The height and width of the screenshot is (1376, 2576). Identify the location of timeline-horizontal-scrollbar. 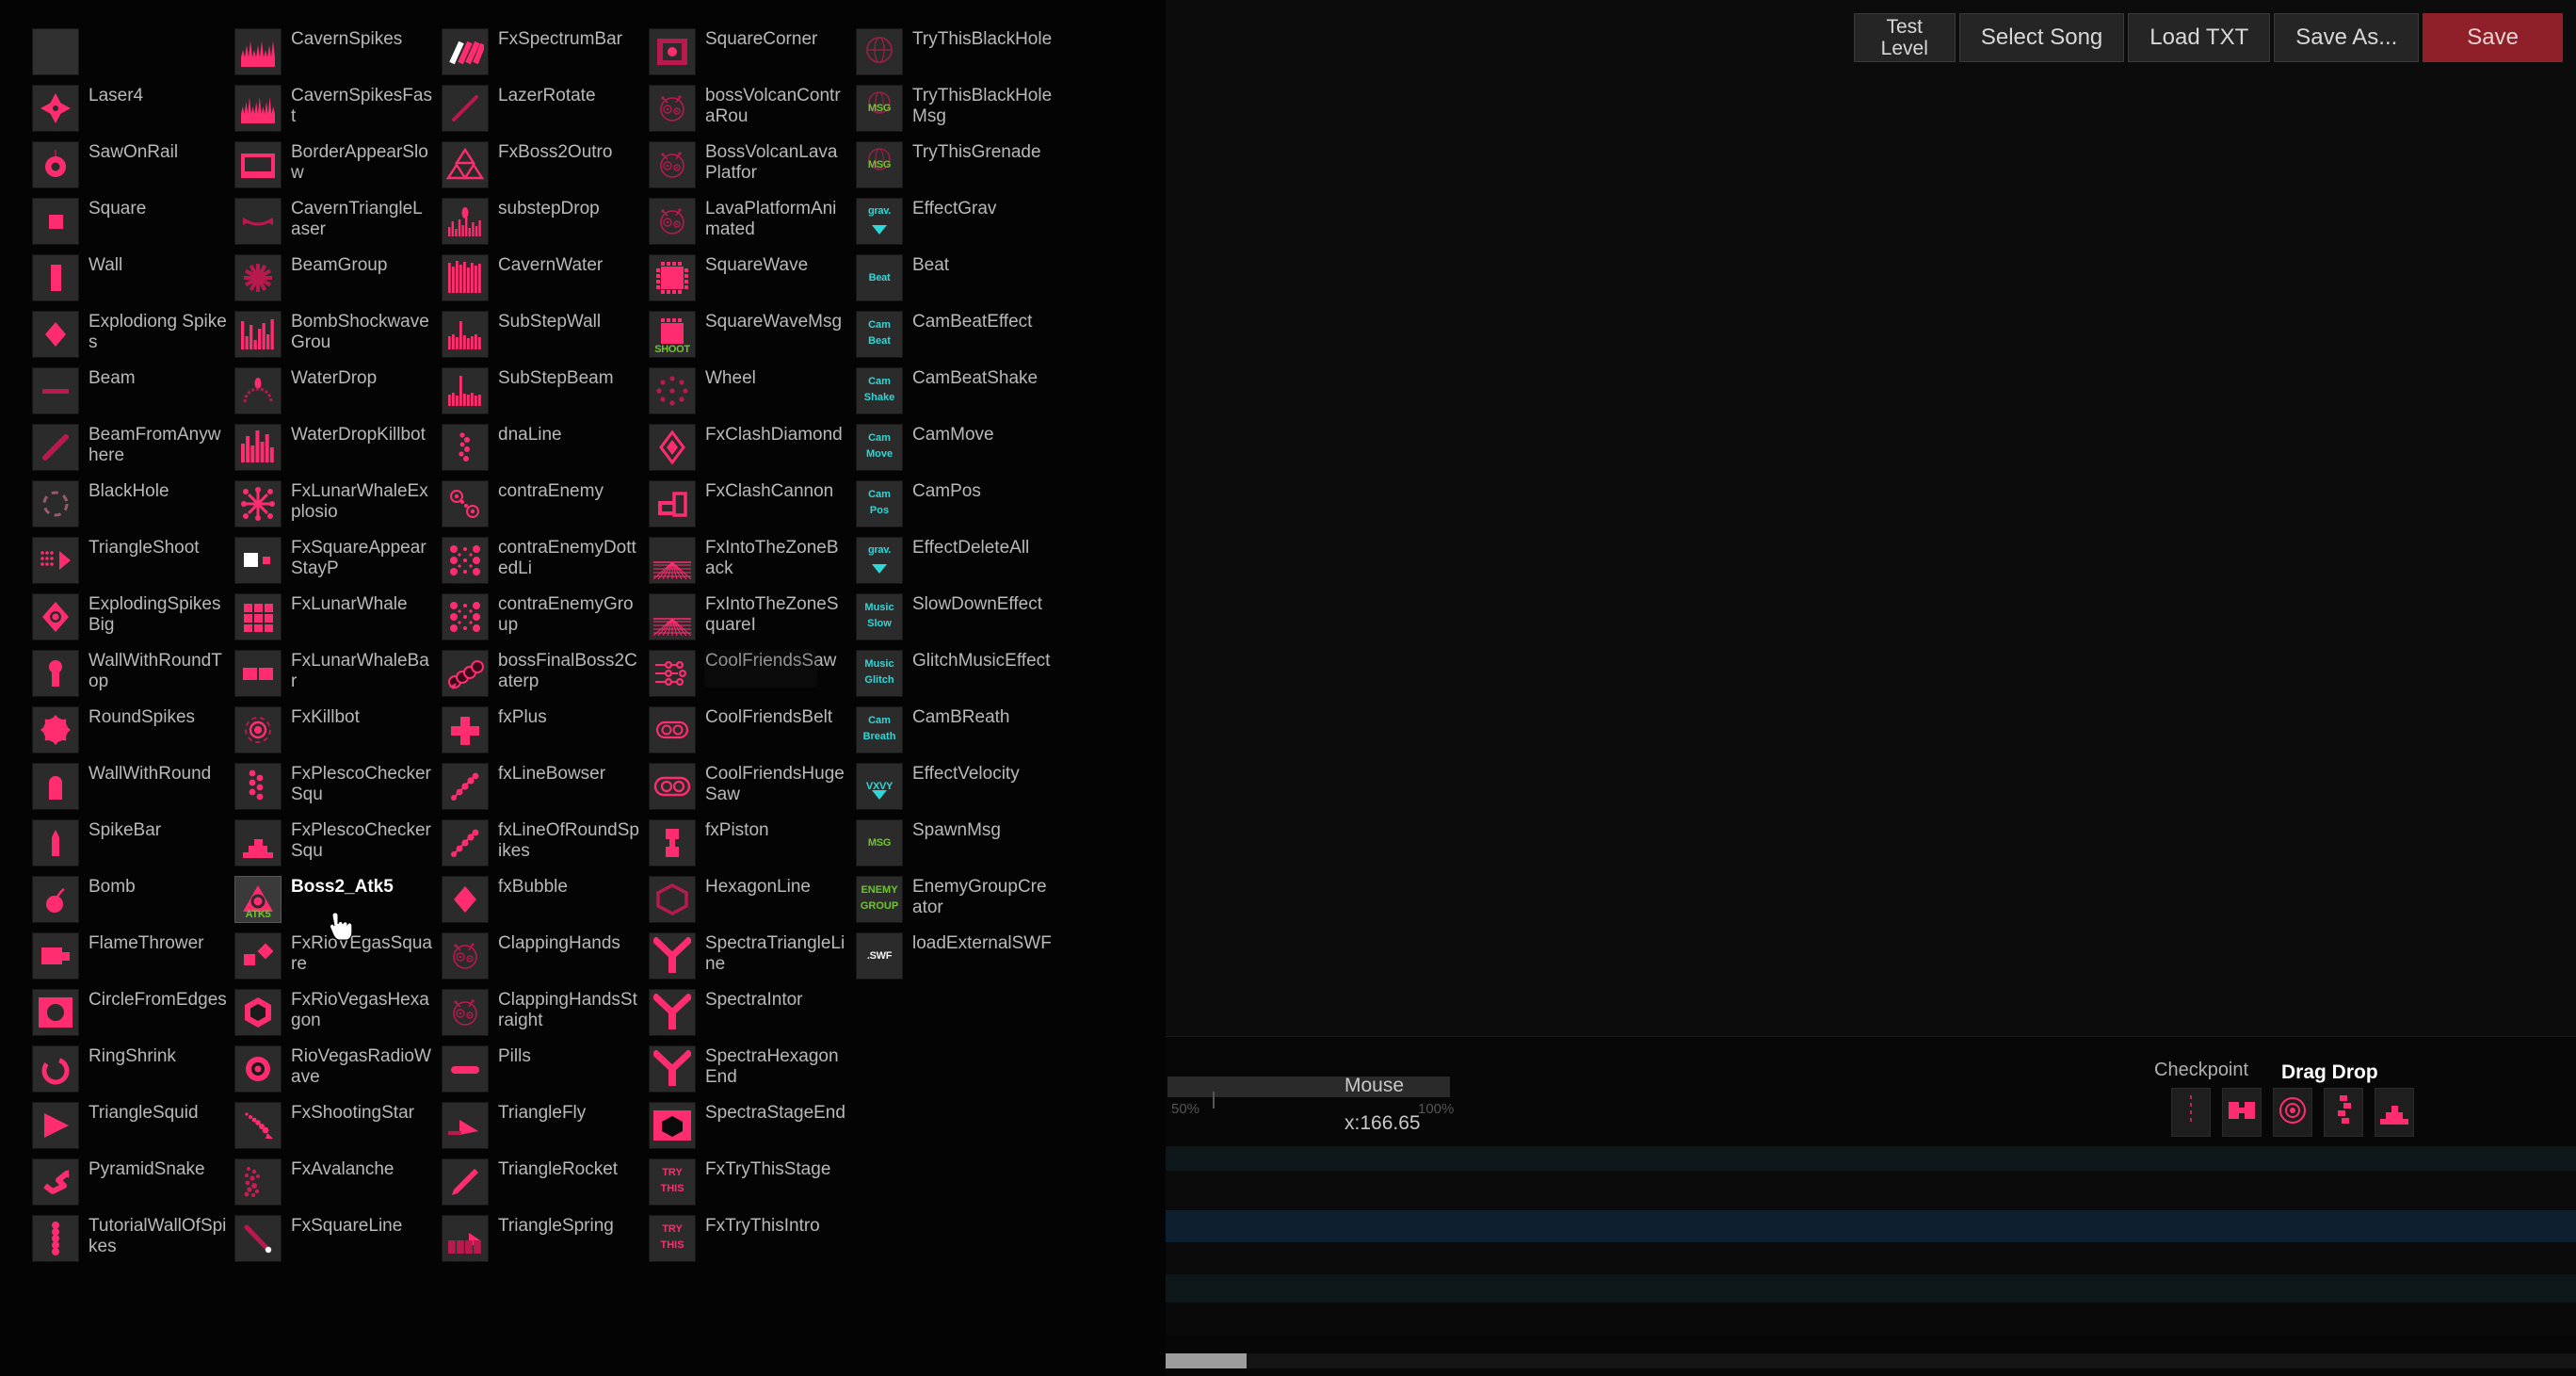
(1871, 1360).